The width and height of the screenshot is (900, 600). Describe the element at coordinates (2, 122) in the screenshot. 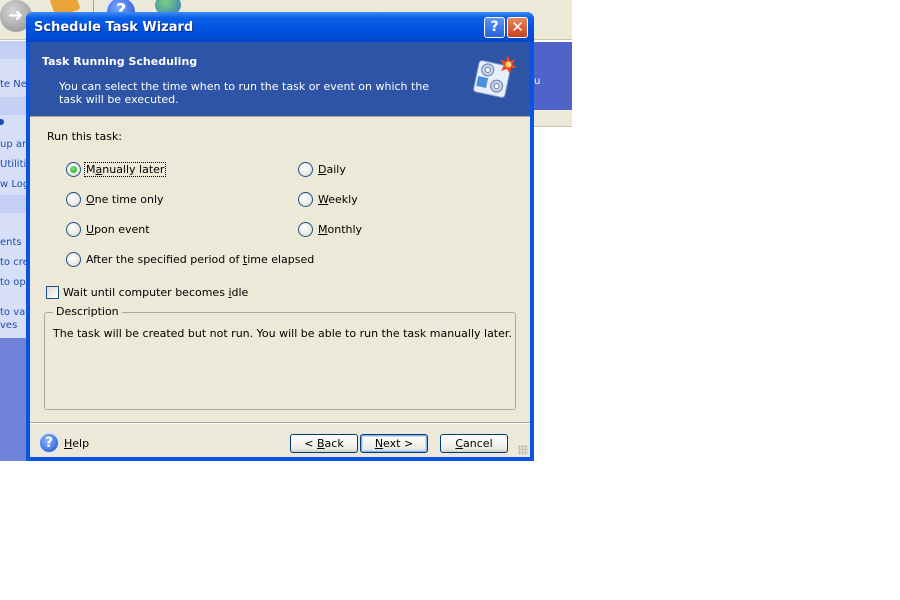

I see `sidebar-bullet-icon` at that location.